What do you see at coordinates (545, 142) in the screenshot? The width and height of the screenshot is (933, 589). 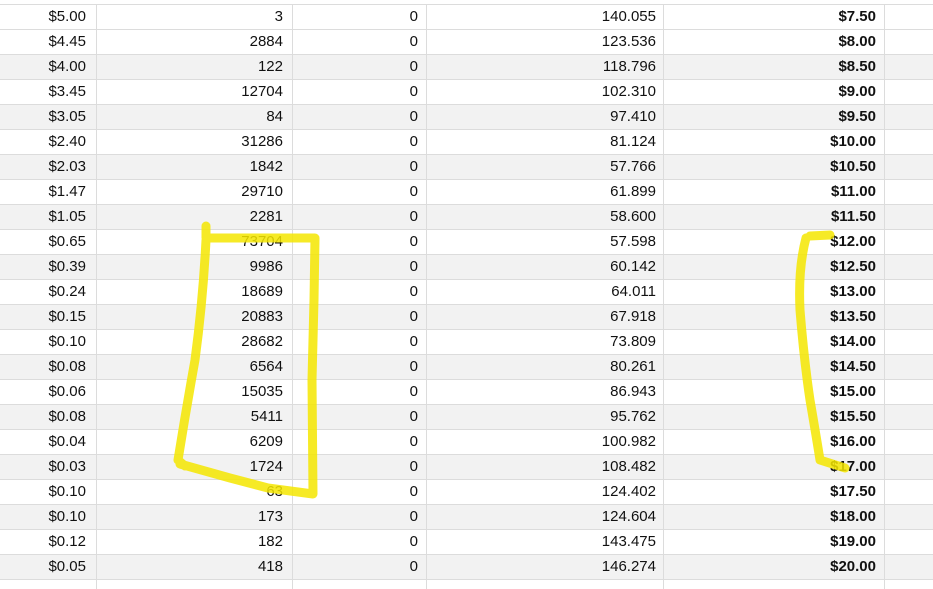 I see `cell: 81.124` at bounding box center [545, 142].